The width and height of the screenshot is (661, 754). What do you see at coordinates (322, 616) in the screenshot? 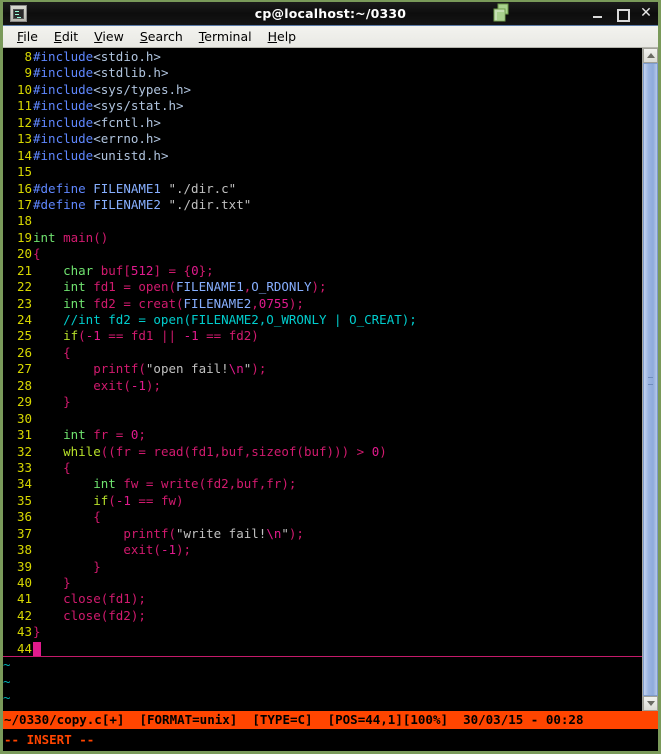
I see `editor-line: 42 close(fd2);` at bounding box center [322, 616].